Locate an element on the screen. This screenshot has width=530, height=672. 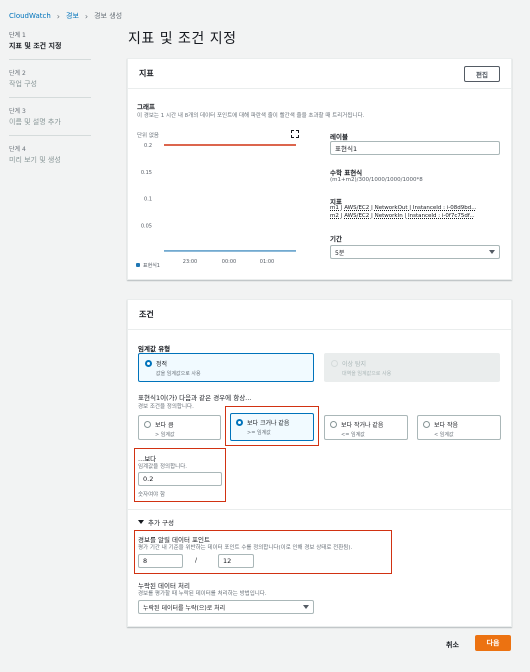
legend-label: 표현식1 is located at coordinates (151, 265).